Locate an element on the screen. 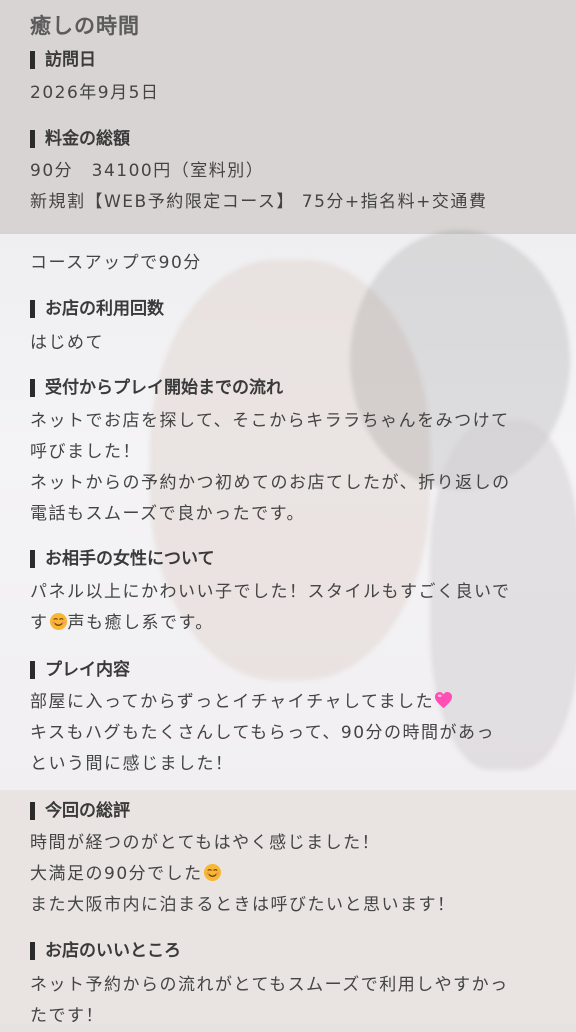 The width and height of the screenshot is (576, 1032). good-points-paragraph: ネット予約からの流れがとてもスムーズで利用しやすかったです！ is located at coordinates (269, 1000).